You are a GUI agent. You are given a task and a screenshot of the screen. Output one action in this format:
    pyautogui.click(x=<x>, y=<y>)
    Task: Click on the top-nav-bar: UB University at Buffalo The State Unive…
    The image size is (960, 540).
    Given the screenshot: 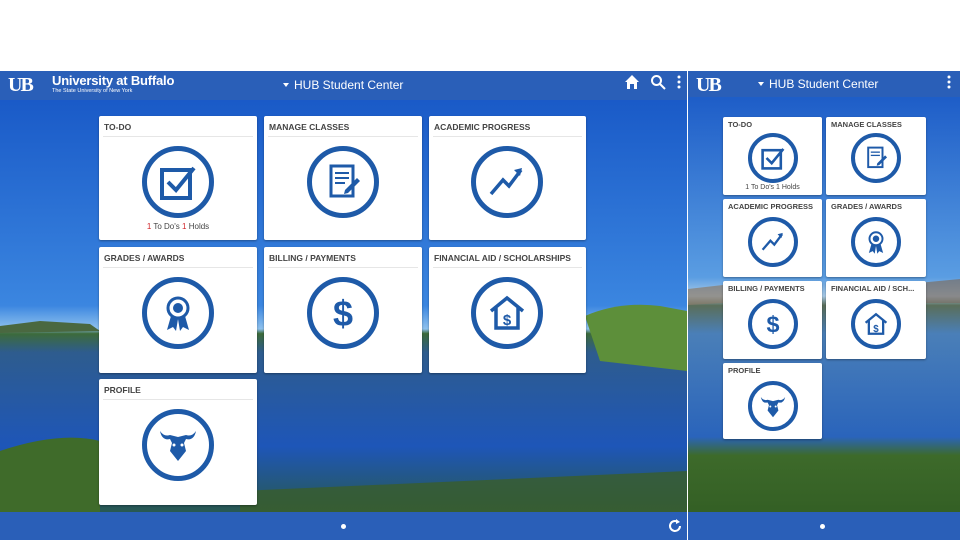 What is the action you would take?
    pyautogui.click(x=343, y=85)
    